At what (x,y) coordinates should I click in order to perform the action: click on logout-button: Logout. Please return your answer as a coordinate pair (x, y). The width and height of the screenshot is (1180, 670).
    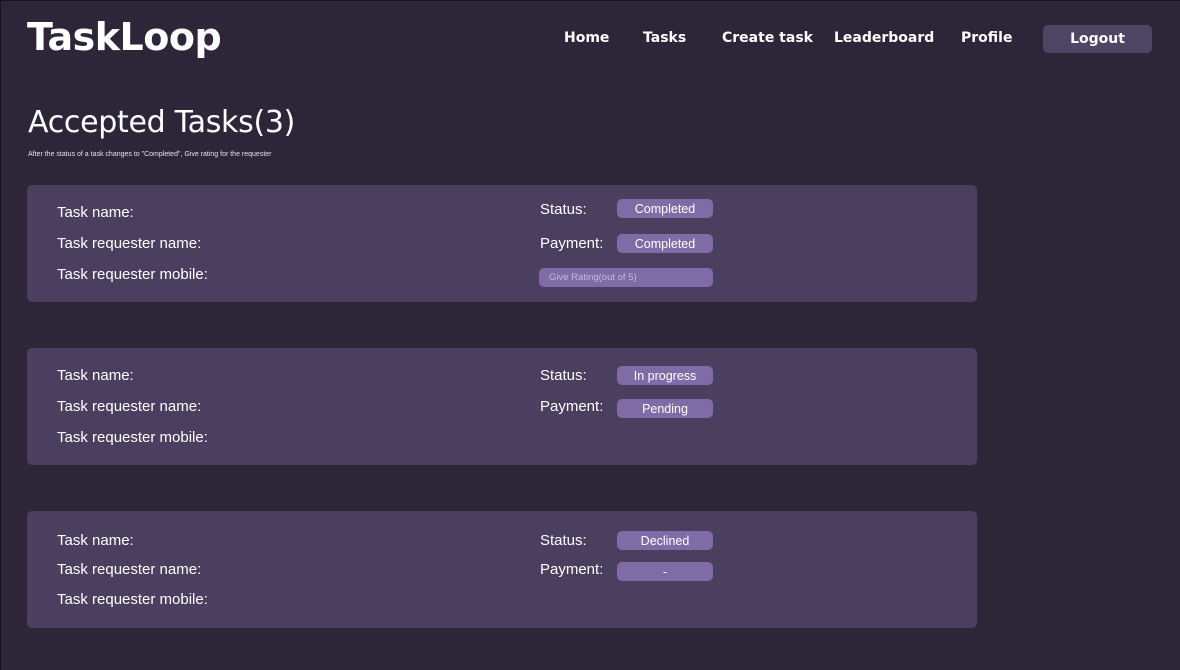
    Looking at the image, I should click on (1097, 39).